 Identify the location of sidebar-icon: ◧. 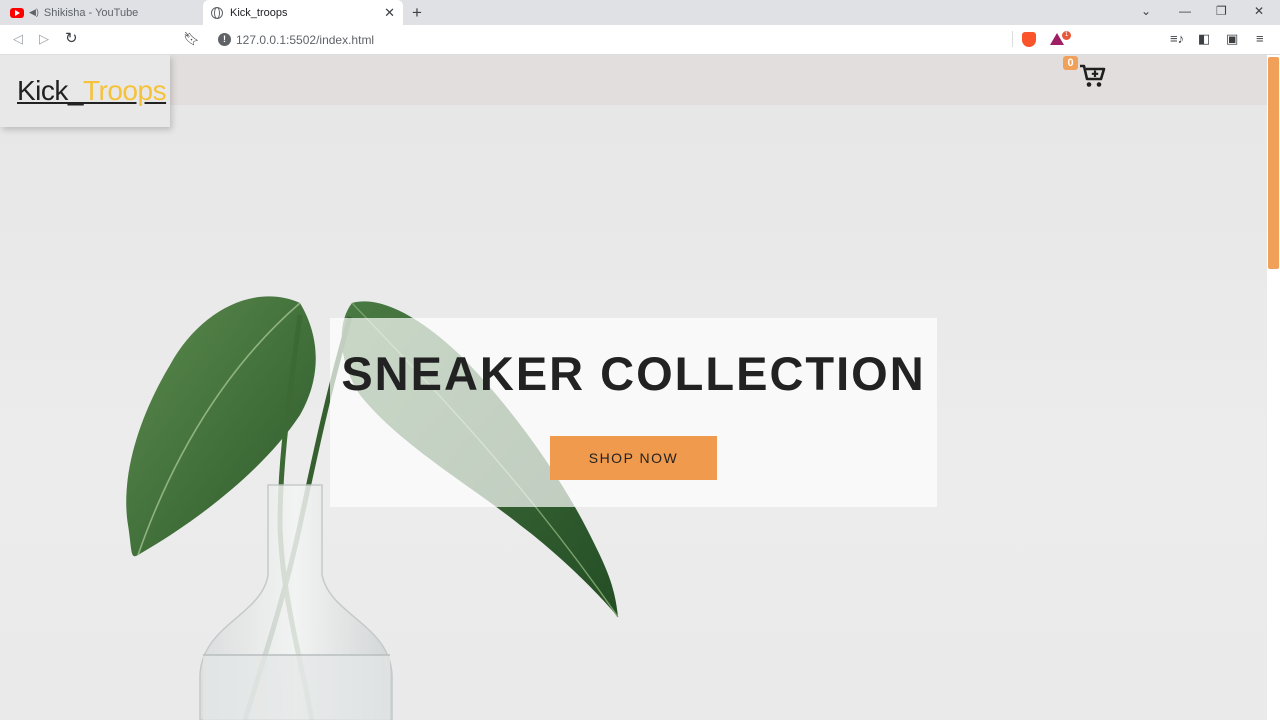
(1204, 39).